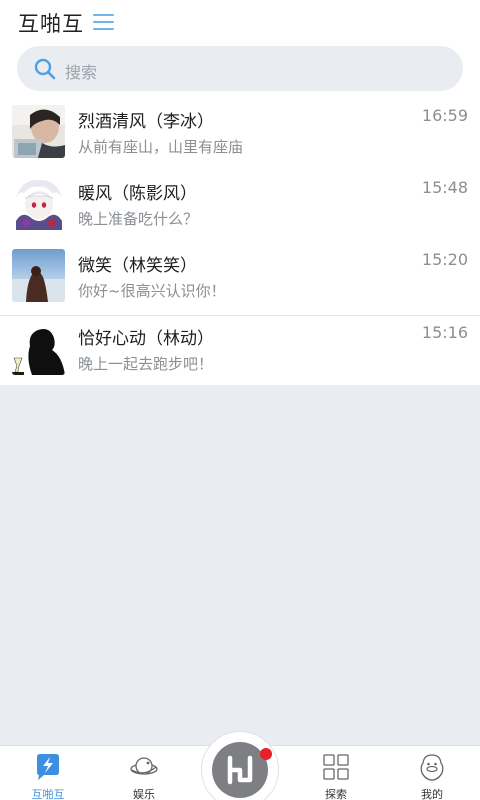 The width and height of the screenshot is (480, 800). I want to click on search-bar: 搜索, so click(240, 68).